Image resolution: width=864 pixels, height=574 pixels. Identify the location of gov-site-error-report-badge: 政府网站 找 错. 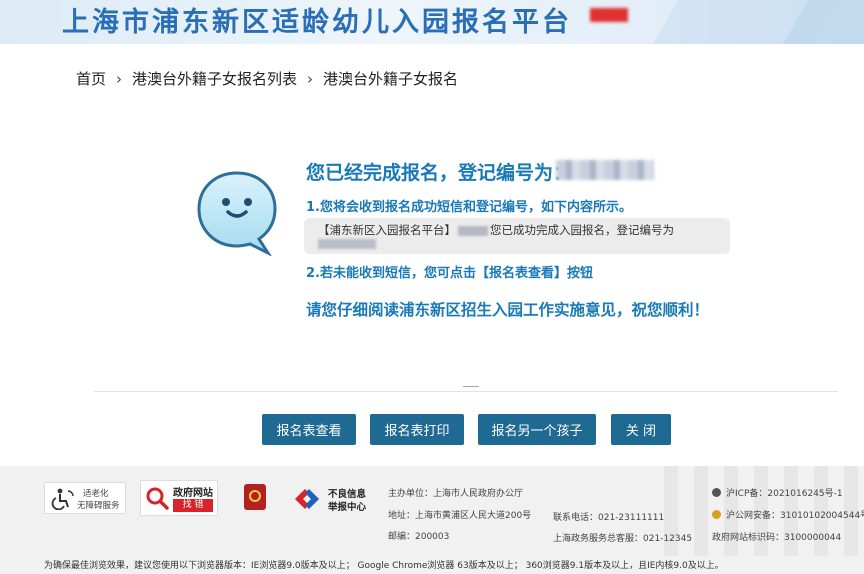
(179, 498).